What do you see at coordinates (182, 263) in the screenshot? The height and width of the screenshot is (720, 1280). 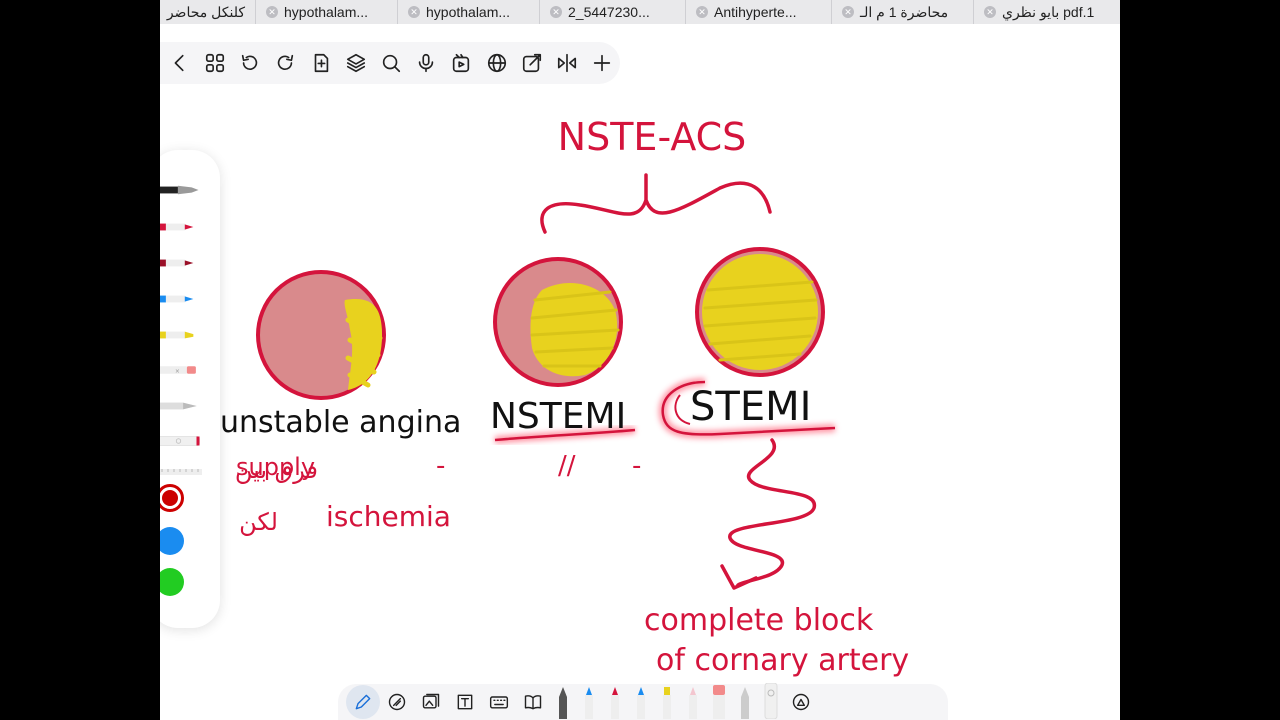 I see `dark-red-pen-icon` at bounding box center [182, 263].